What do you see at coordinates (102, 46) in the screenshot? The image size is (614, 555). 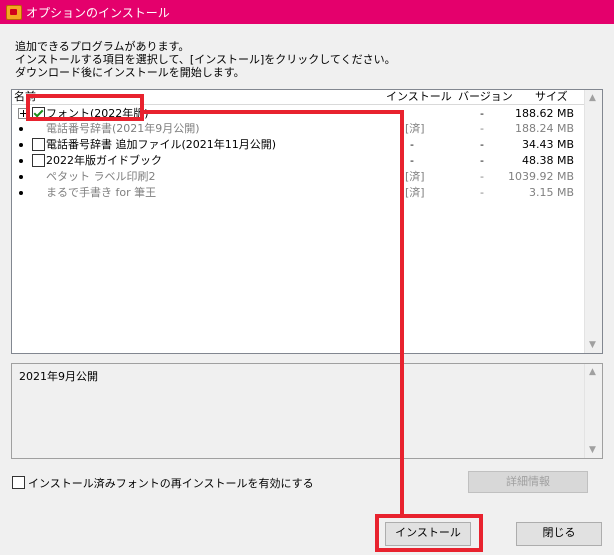 I see `instruction-line-1: 追加できるプログラムがあります。` at bounding box center [102, 46].